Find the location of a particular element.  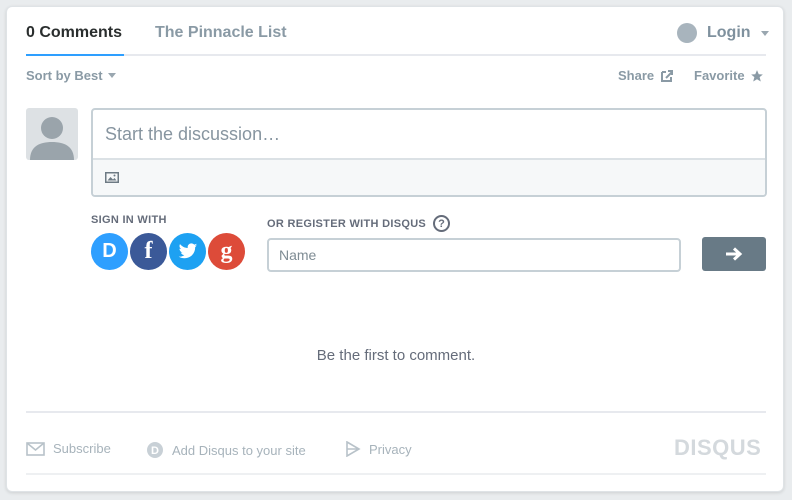

image-upload-icon is located at coordinates (112, 177).